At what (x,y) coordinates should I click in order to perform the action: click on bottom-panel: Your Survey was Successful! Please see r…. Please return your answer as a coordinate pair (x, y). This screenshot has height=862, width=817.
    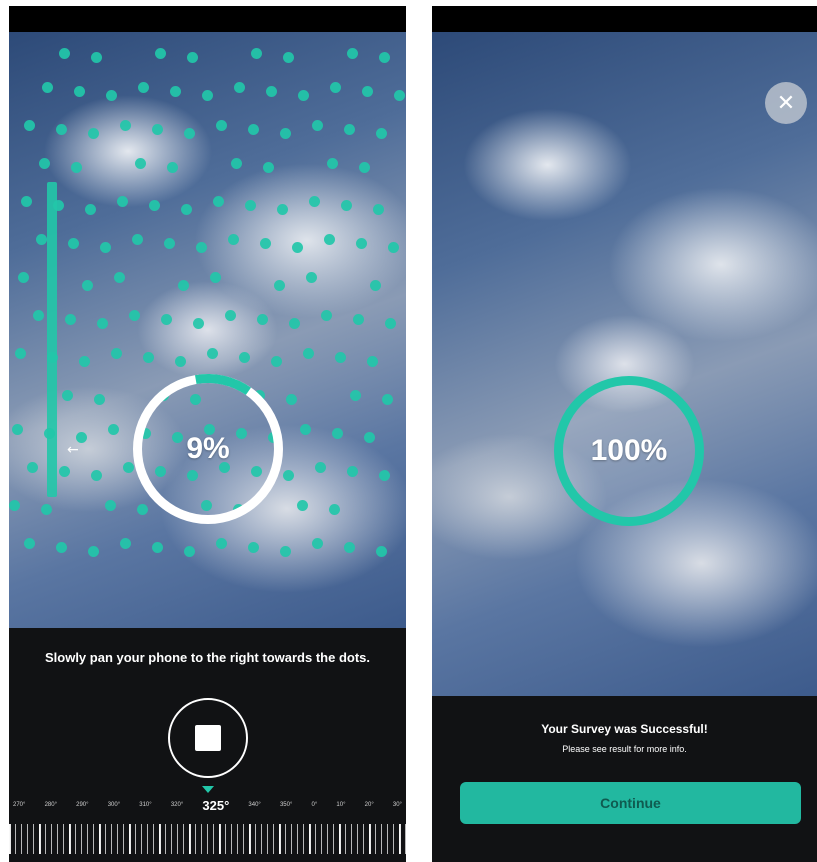
    Looking at the image, I should click on (624, 779).